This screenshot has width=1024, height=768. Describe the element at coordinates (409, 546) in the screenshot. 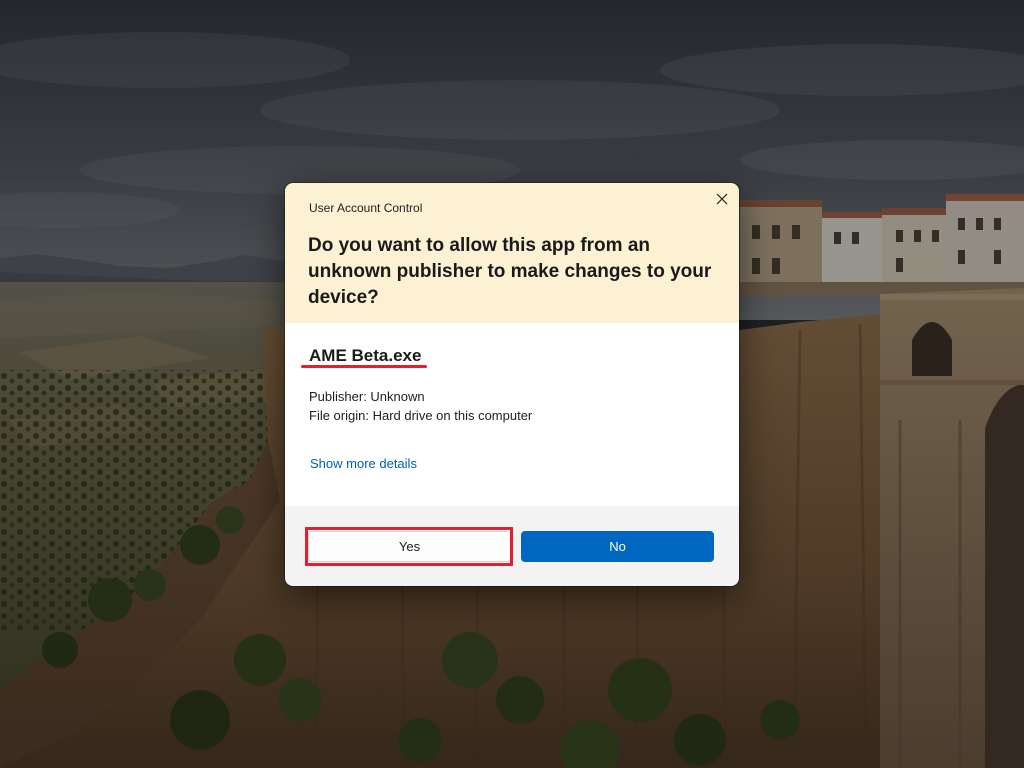

I see `yes-button: Yes` at that location.